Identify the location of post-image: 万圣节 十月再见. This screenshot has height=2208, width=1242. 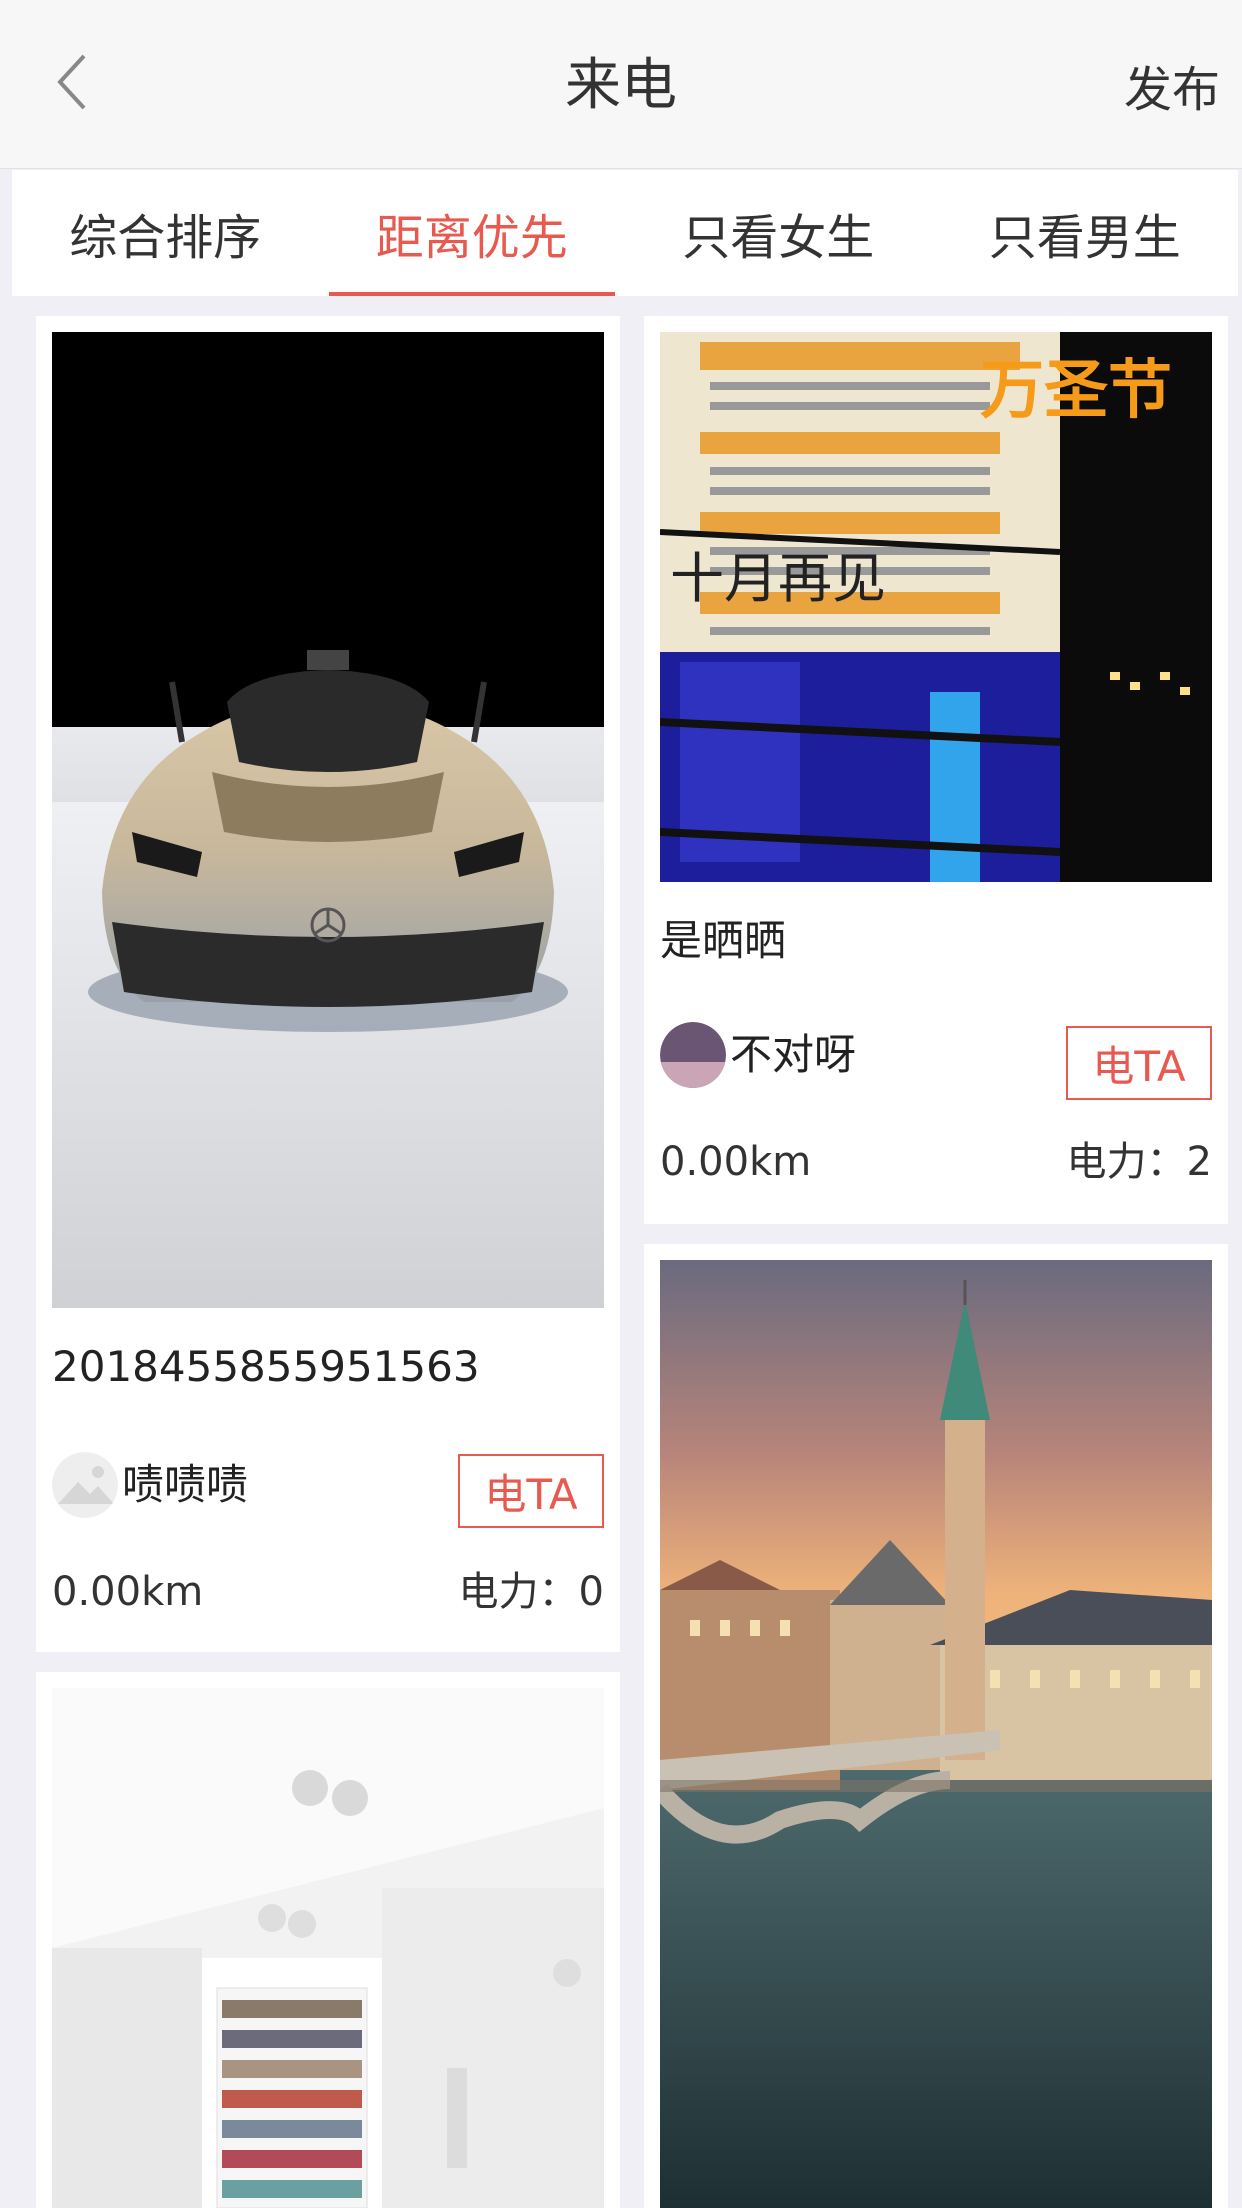
(936, 607).